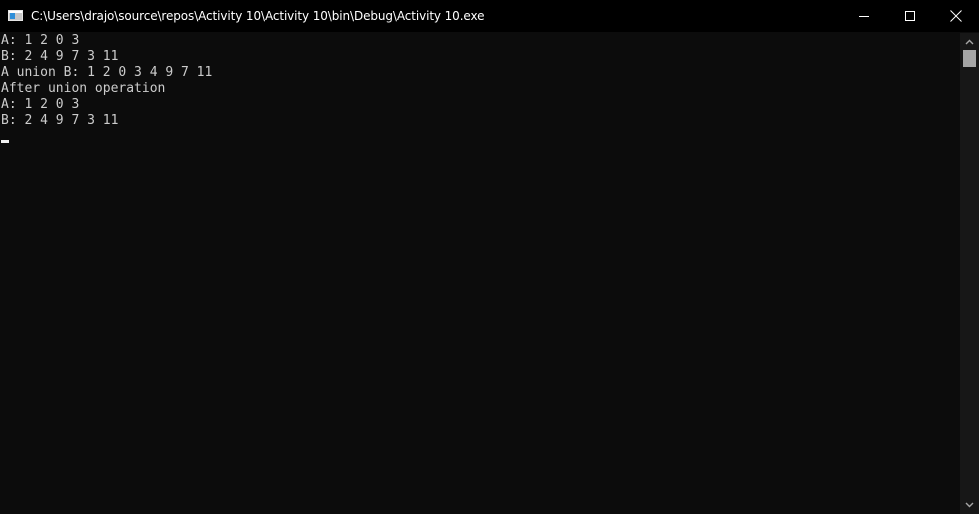 This screenshot has width=979, height=514. I want to click on minimize-button, so click(864, 16).